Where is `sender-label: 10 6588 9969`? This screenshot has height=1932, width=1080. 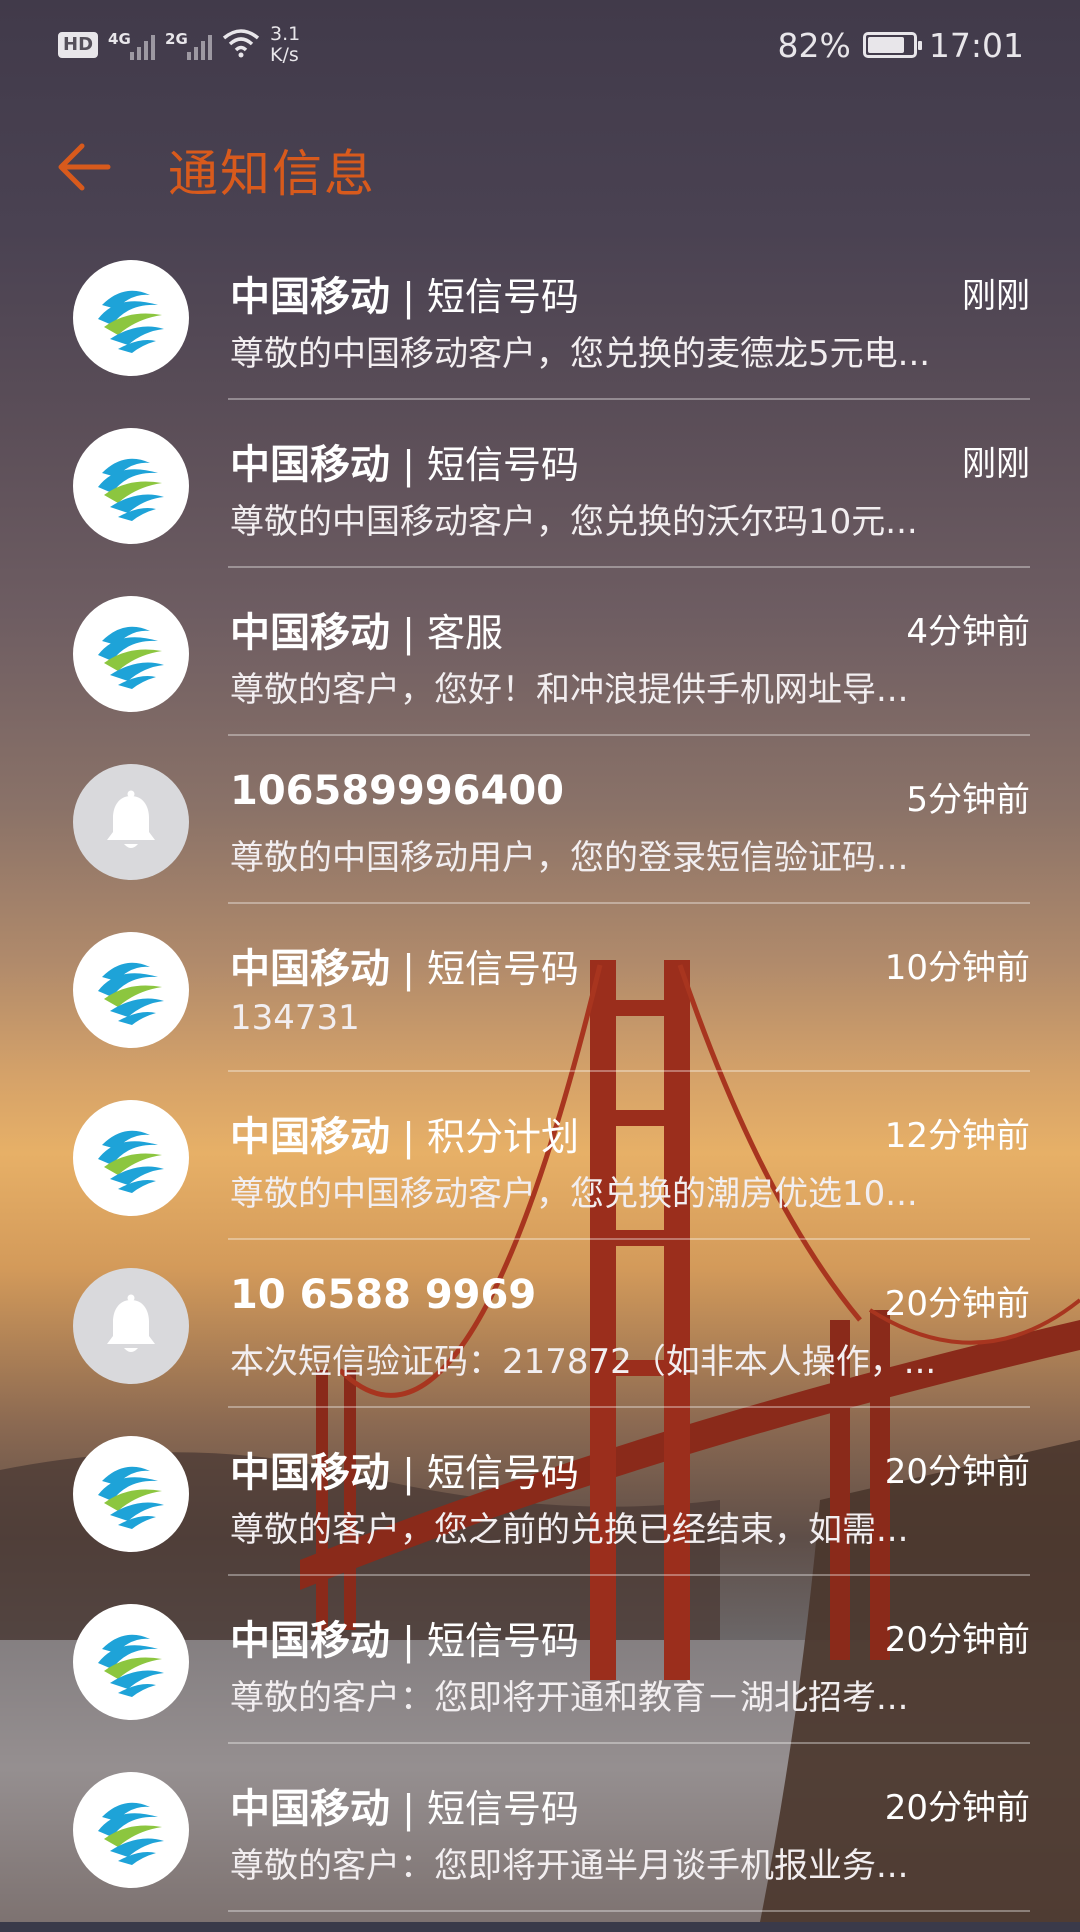 sender-label: 10 6588 9969 is located at coordinates (383, 1295).